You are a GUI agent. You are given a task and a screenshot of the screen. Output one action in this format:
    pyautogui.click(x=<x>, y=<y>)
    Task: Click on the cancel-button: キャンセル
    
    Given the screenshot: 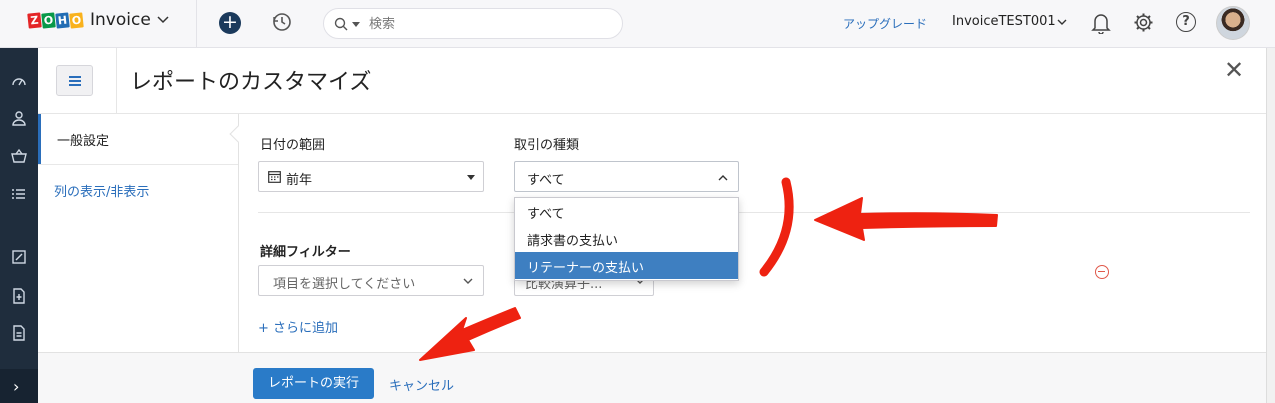 What is the action you would take?
    pyautogui.click(x=421, y=384)
    